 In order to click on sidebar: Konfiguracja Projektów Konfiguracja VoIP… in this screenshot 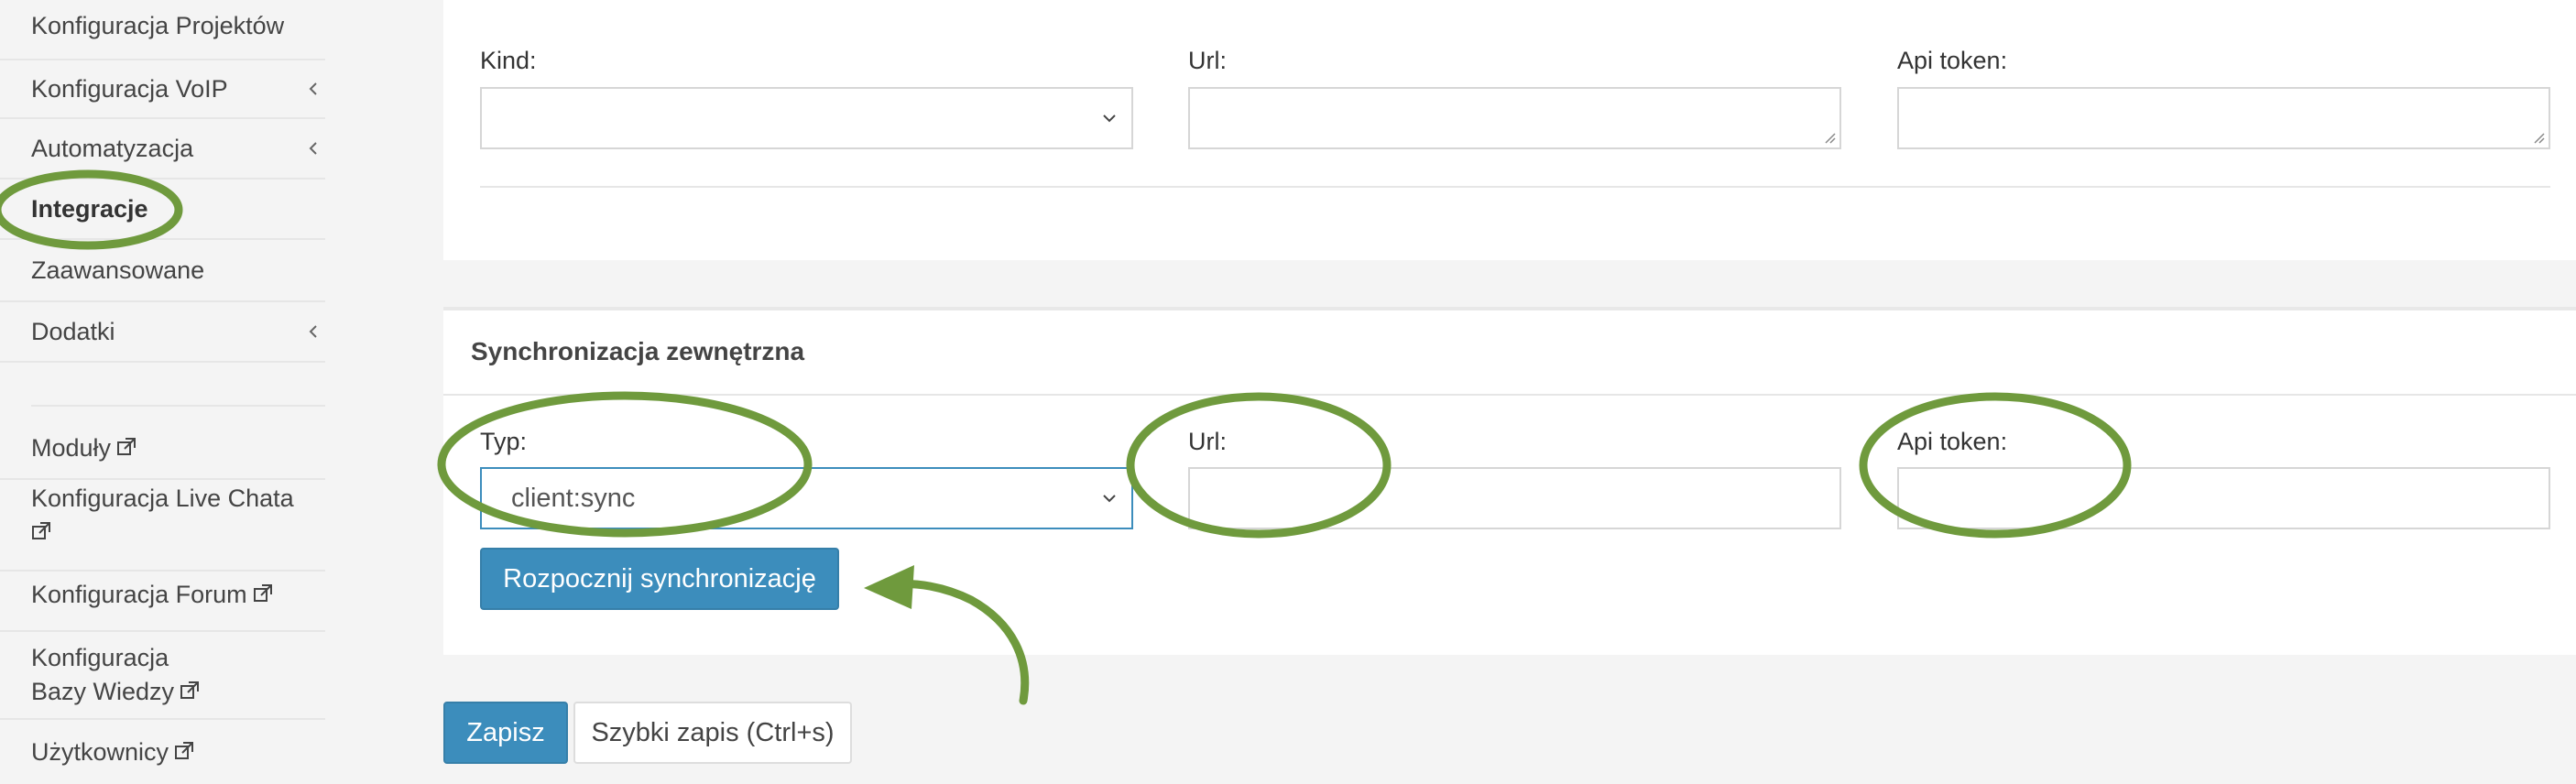, I will do `click(162, 392)`.